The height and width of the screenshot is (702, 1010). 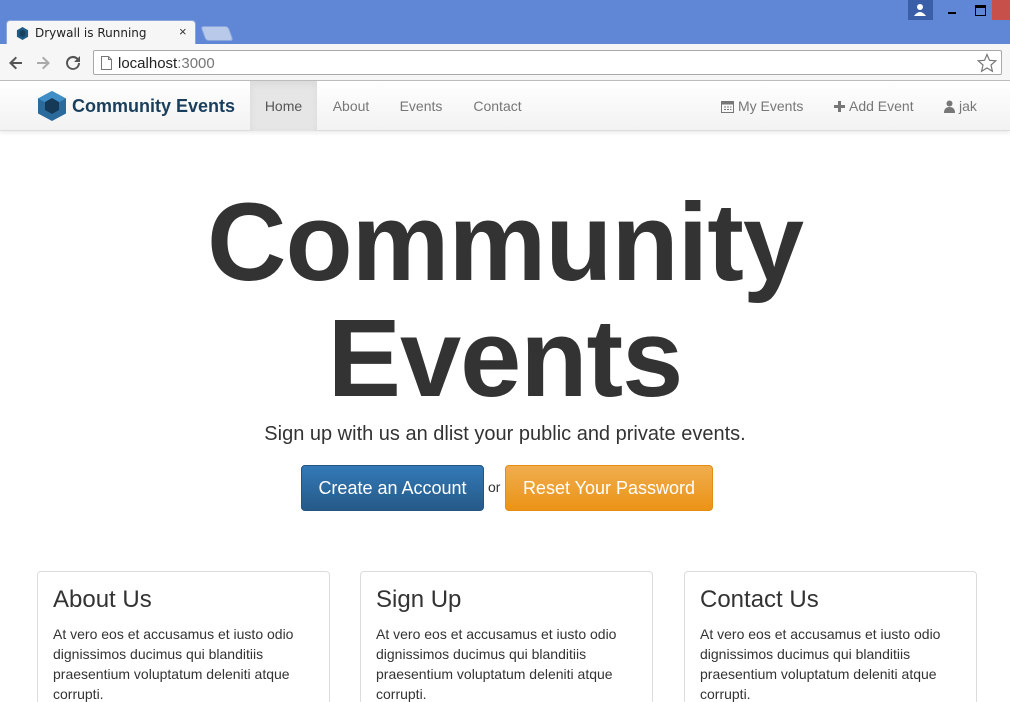 I want to click on profile-button, so click(x=920, y=10).